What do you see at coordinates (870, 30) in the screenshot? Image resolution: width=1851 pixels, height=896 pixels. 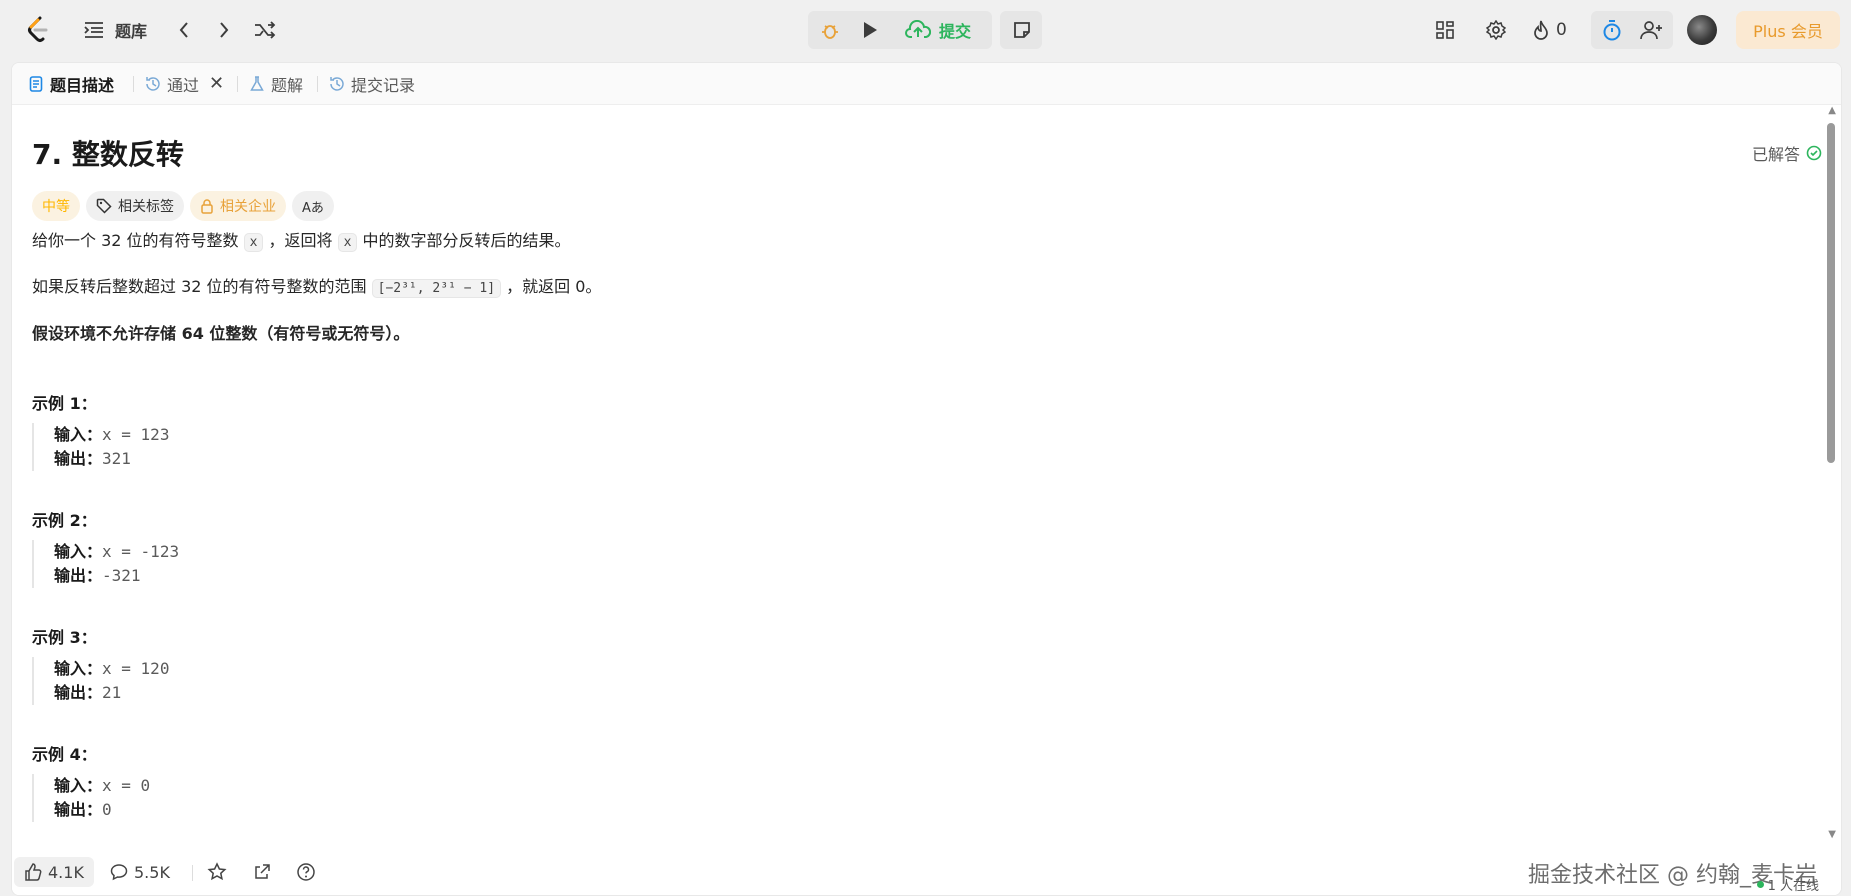 I see `run-icon` at bounding box center [870, 30].